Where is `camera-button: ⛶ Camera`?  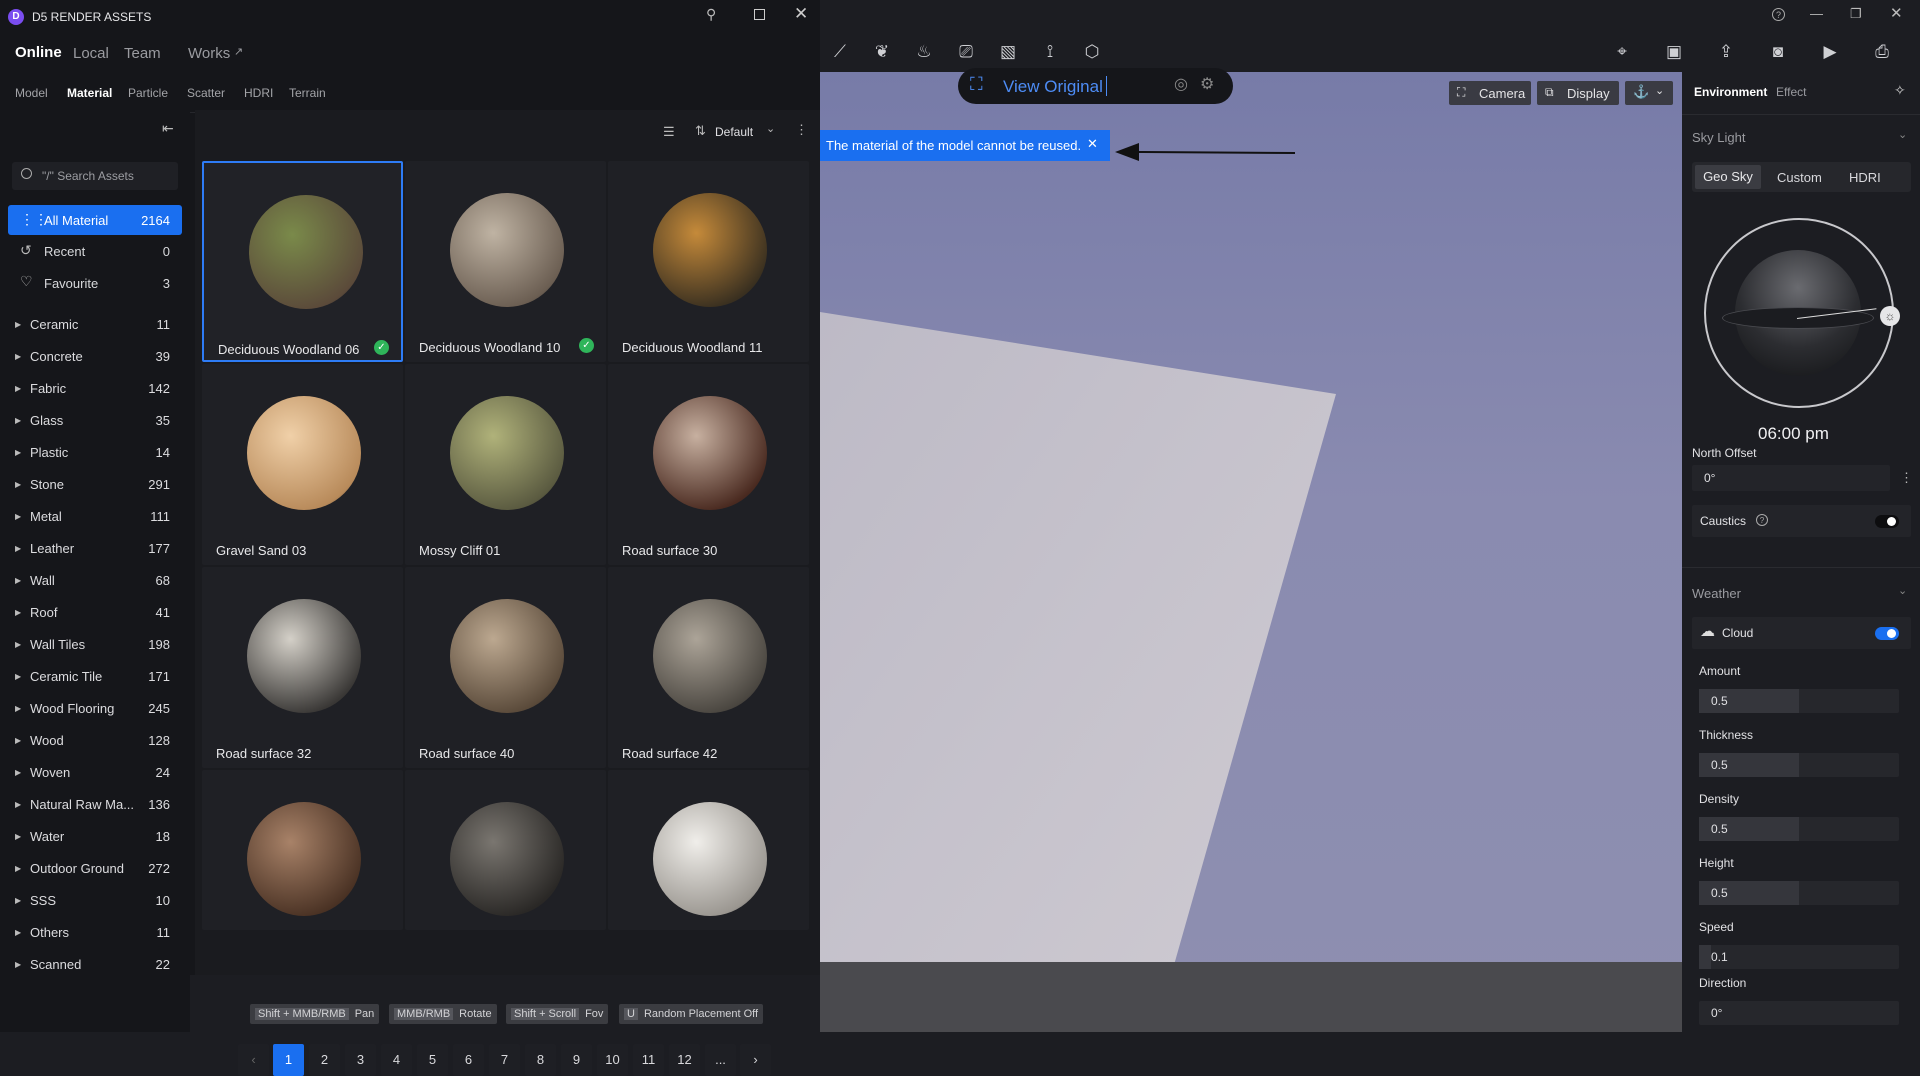
camera-button: ⛶ Camera is located at coordinates (1490, 93).